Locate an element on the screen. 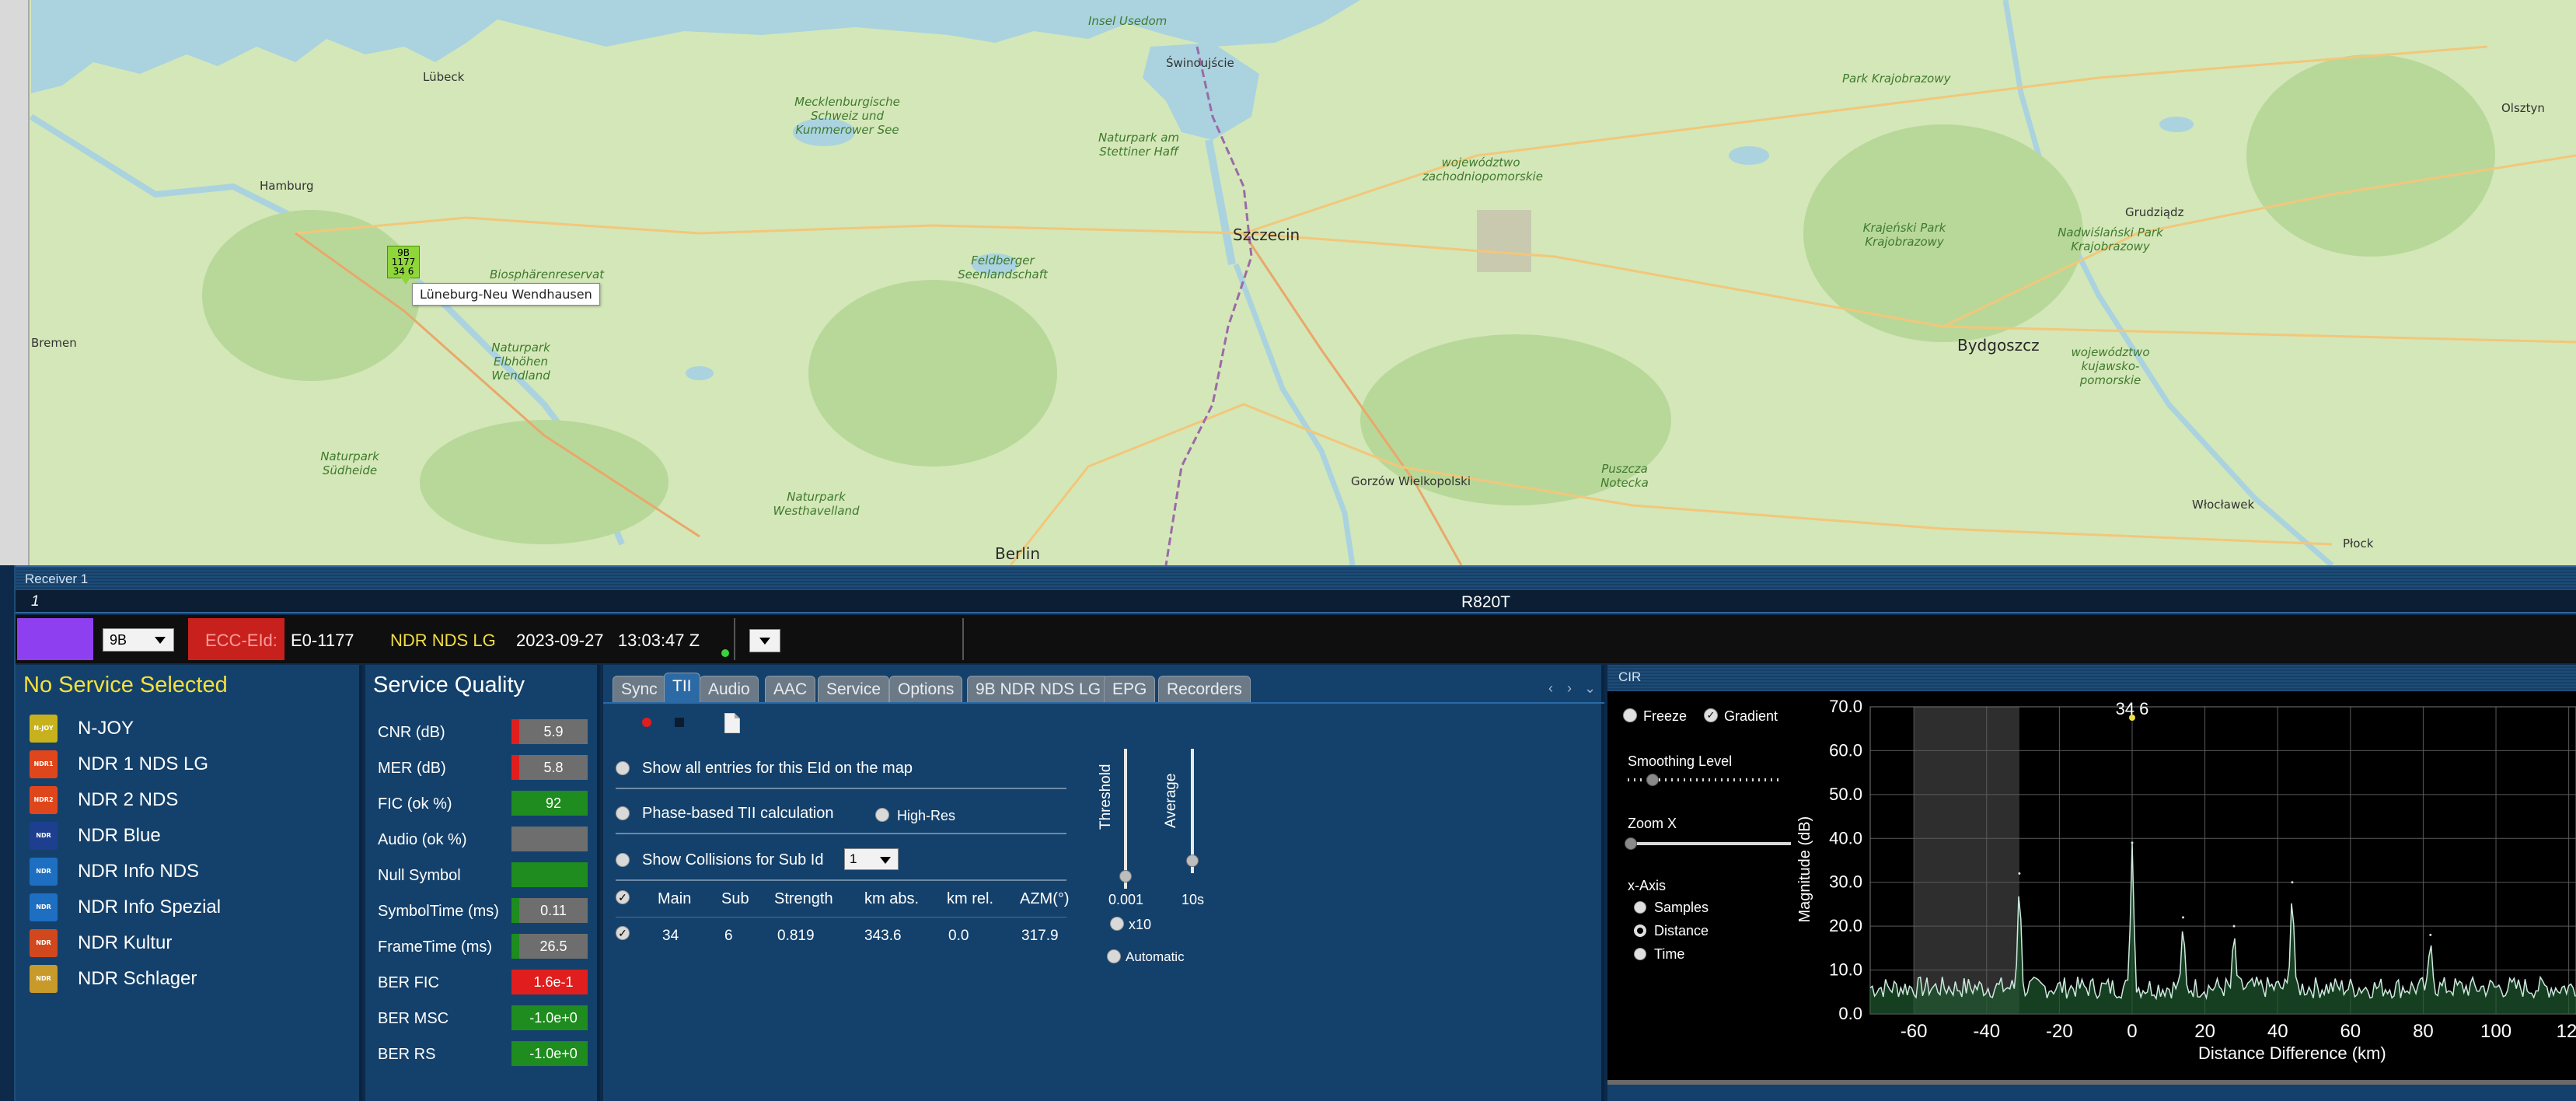  quality-accent-bar is located at coordinates (515, 803).